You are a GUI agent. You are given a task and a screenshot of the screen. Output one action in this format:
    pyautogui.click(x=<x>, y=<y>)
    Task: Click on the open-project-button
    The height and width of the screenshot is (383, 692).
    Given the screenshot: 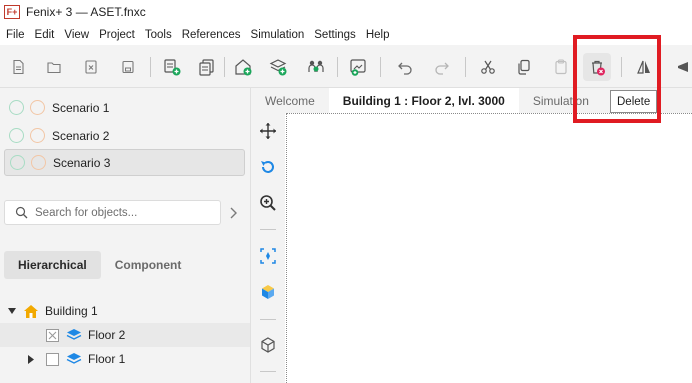 What is the action you would take?
    pyautogui.click(x=54, y=67)
    